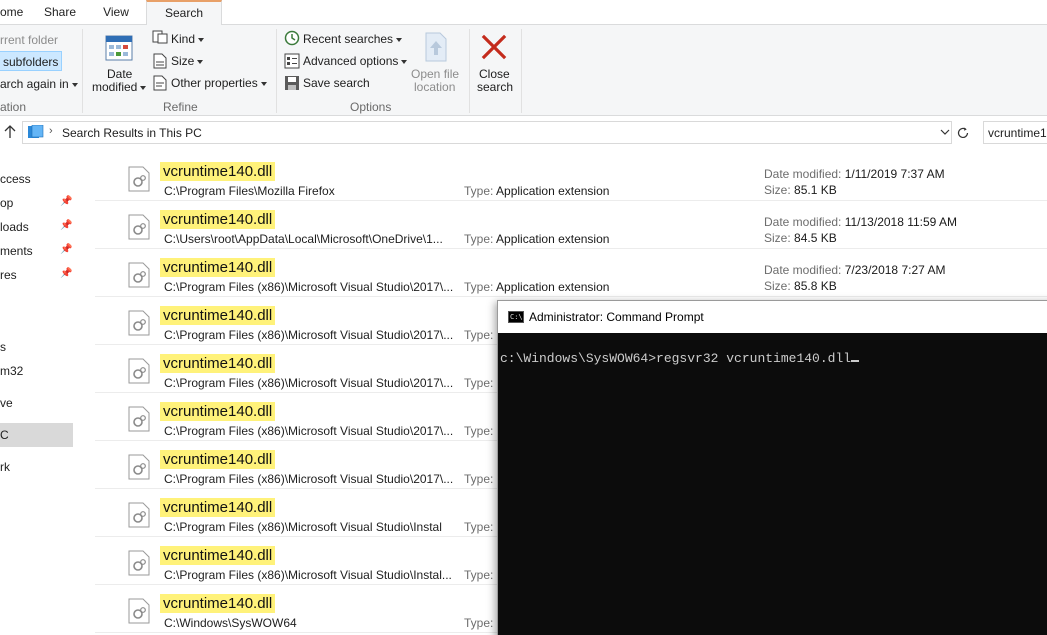  Describe the element at coordinates (34, 84) in the screenshot. I see `search-again-label: arch again in` at that location.